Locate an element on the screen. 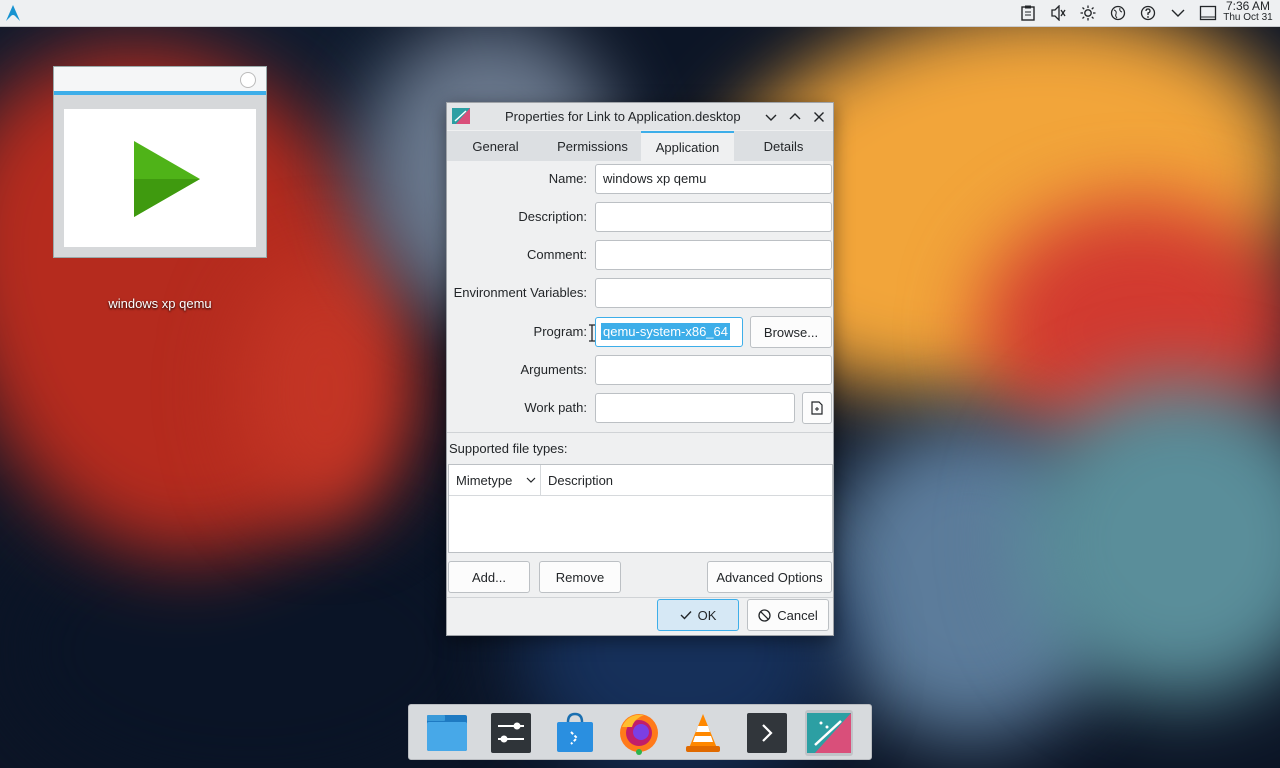 The height and width of the screenshot is (768, 1280). cancel-button: Cancel is located at coordinates (788, 615).